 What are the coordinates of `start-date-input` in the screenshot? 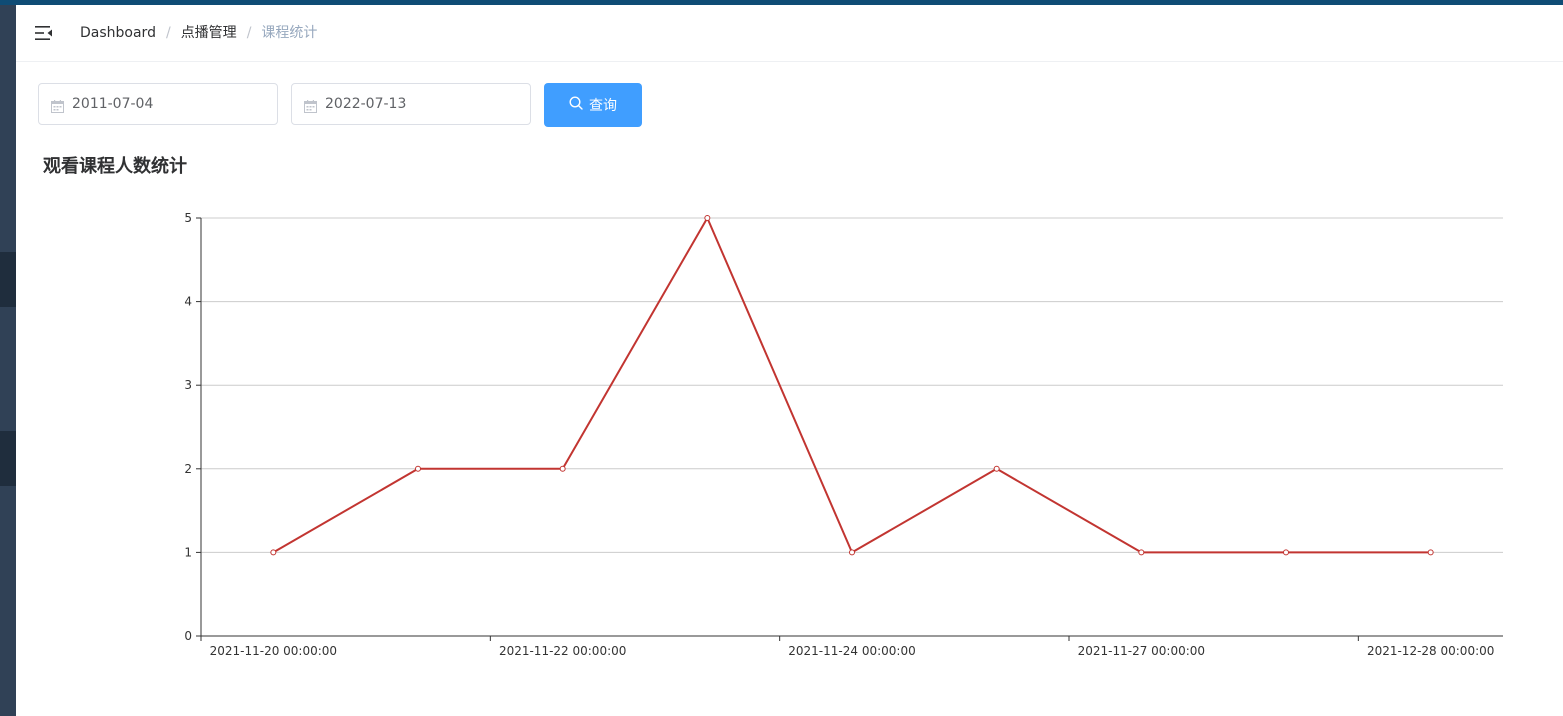 It's located at (167, 104).